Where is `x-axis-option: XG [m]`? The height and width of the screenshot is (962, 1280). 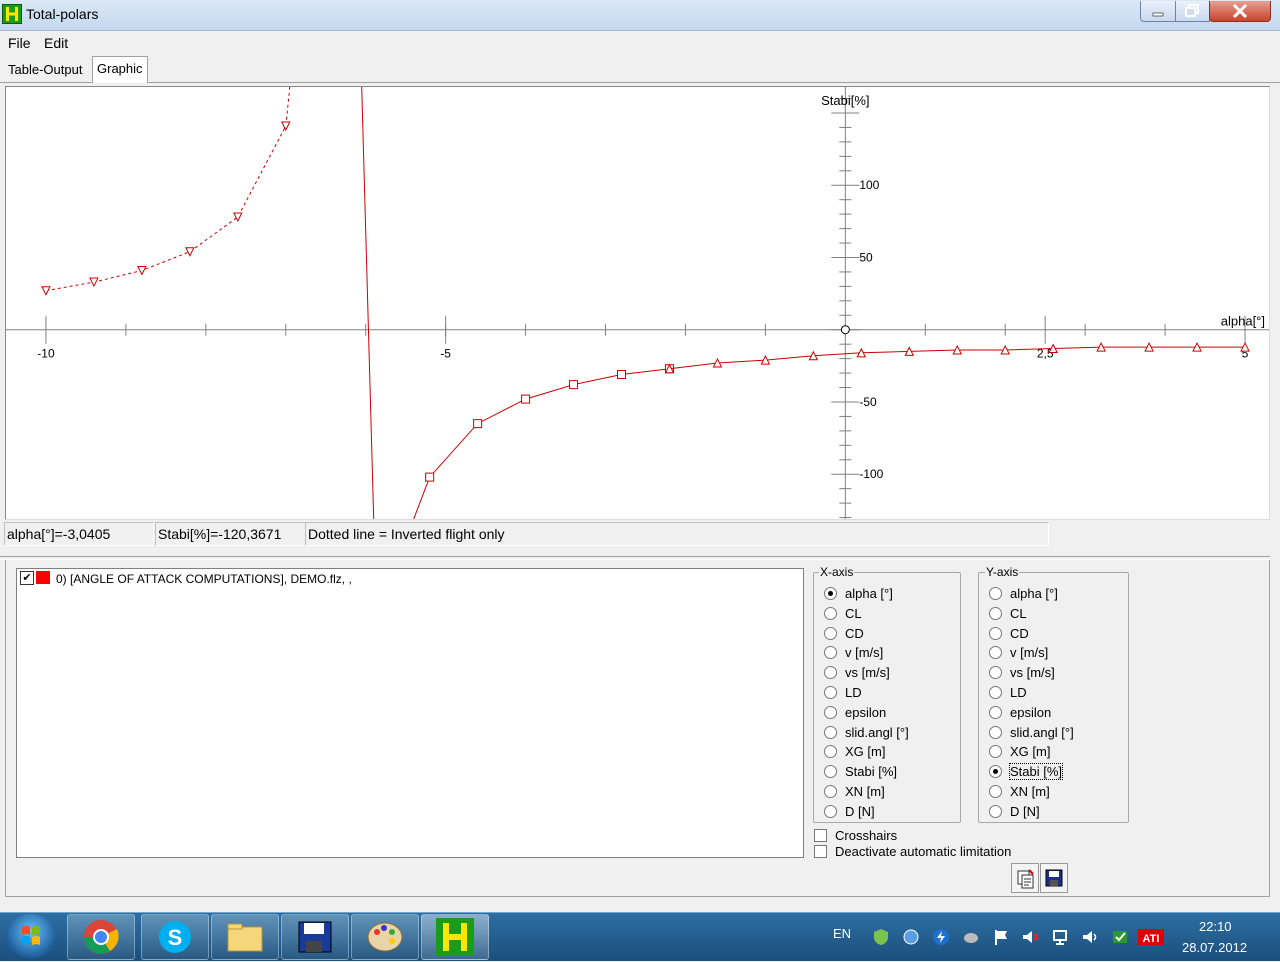
x-axis-option: XG [m] is located at coordinates (866, 752).